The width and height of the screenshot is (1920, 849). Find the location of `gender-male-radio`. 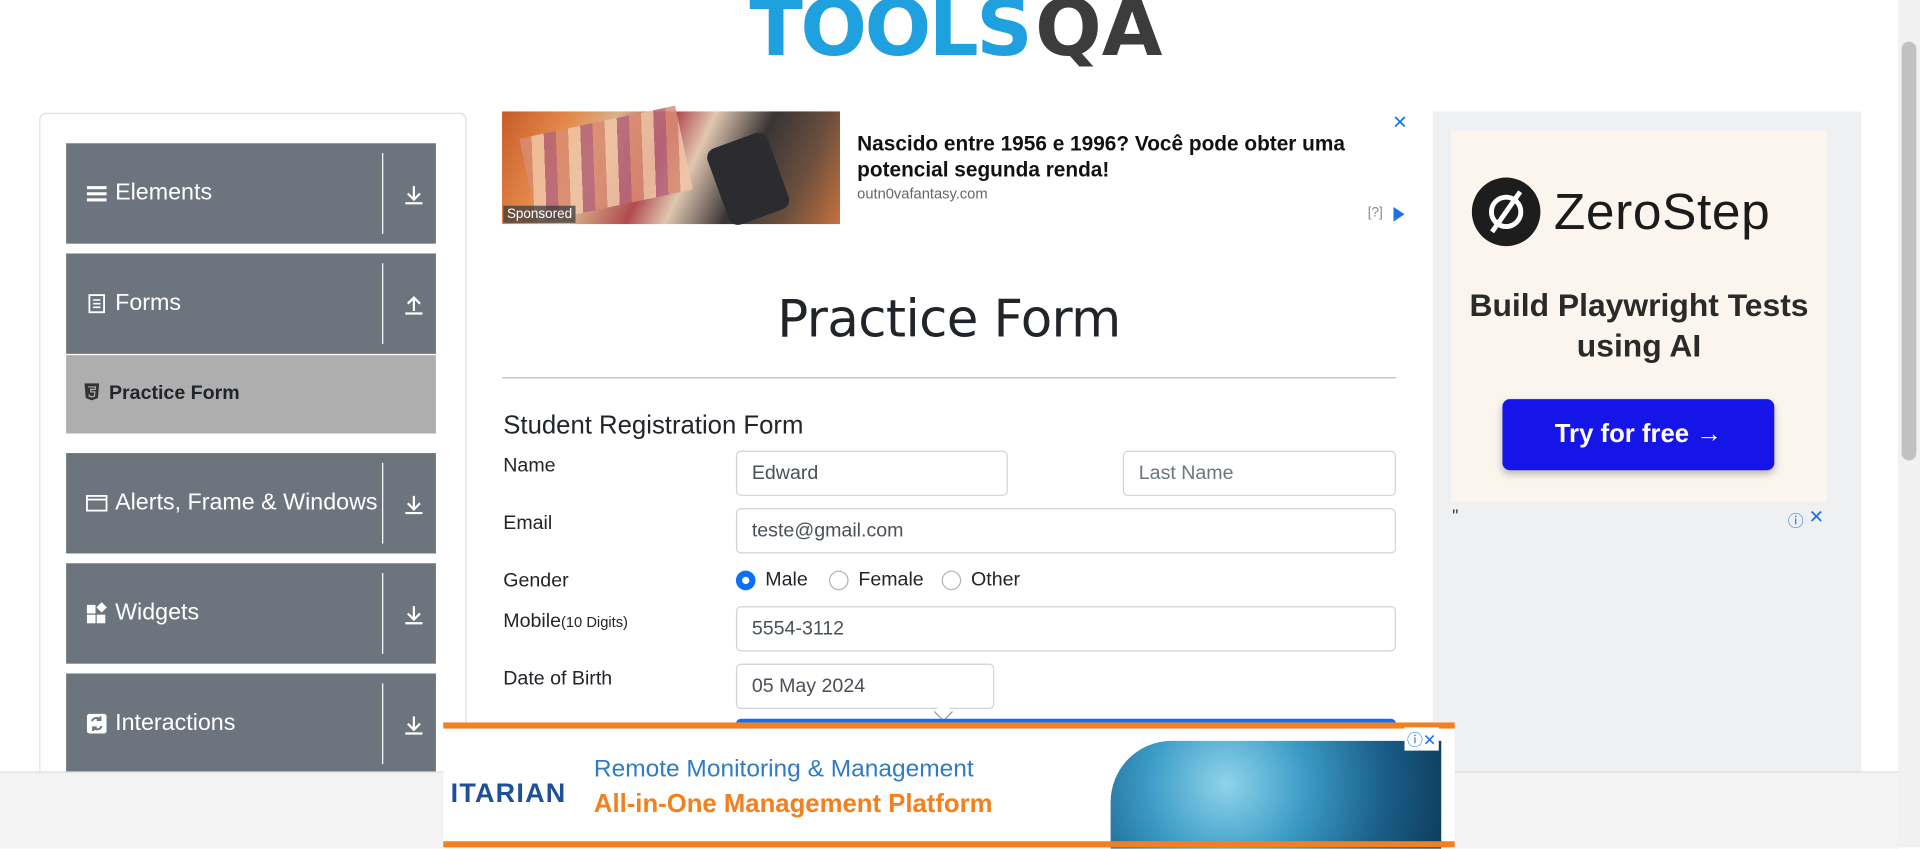

gender-male-radio is located at coordinates (745, 580).